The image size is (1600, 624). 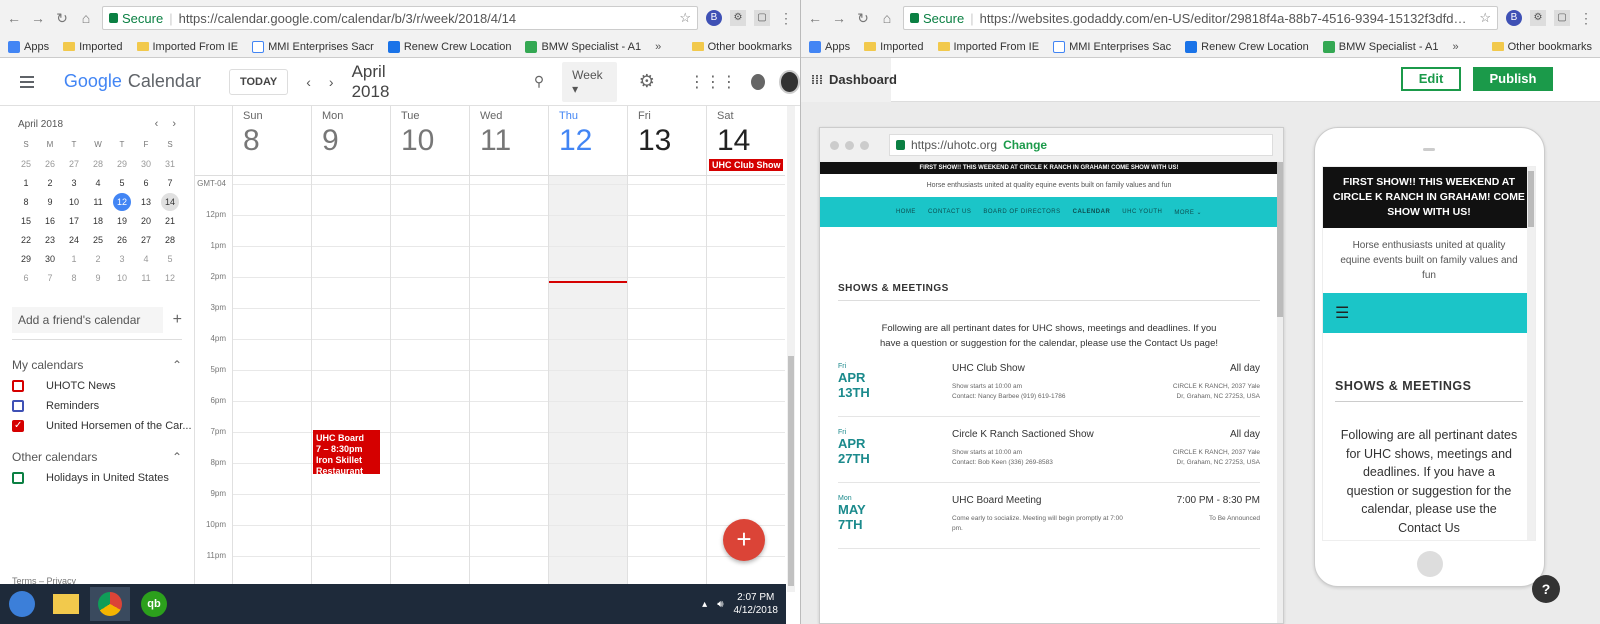 I want to click on mini-day: 9, so click(x=50, y=202).